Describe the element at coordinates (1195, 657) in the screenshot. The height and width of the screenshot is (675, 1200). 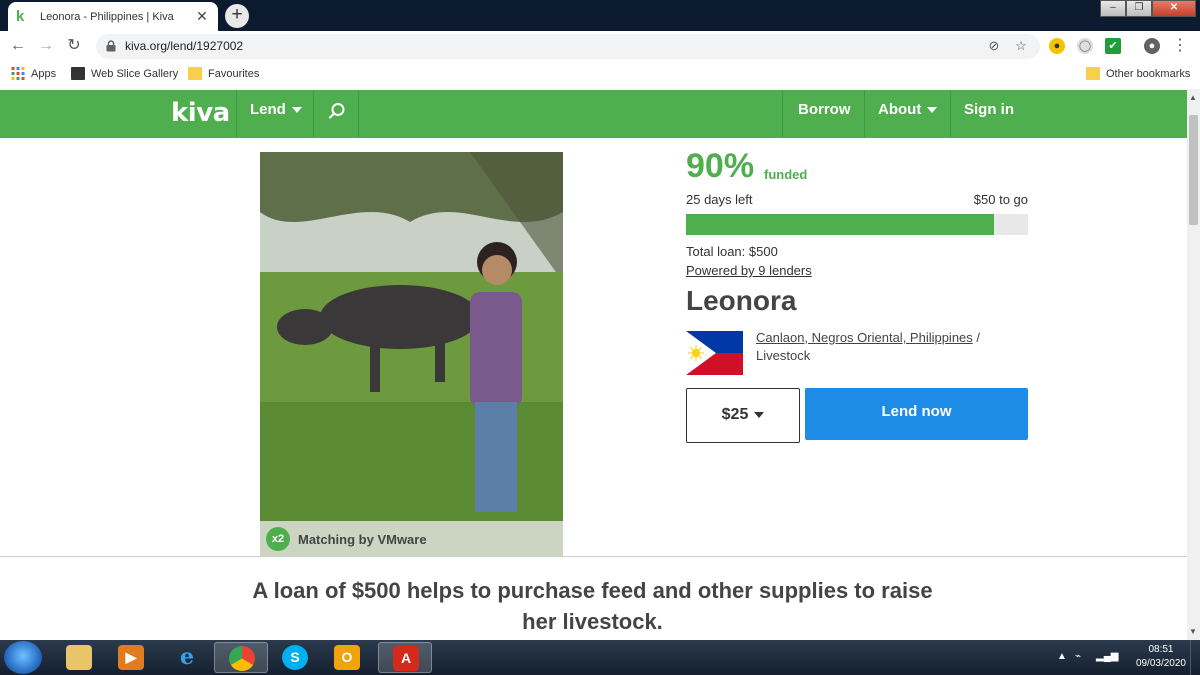
I see `show-desktop-button` at that location.